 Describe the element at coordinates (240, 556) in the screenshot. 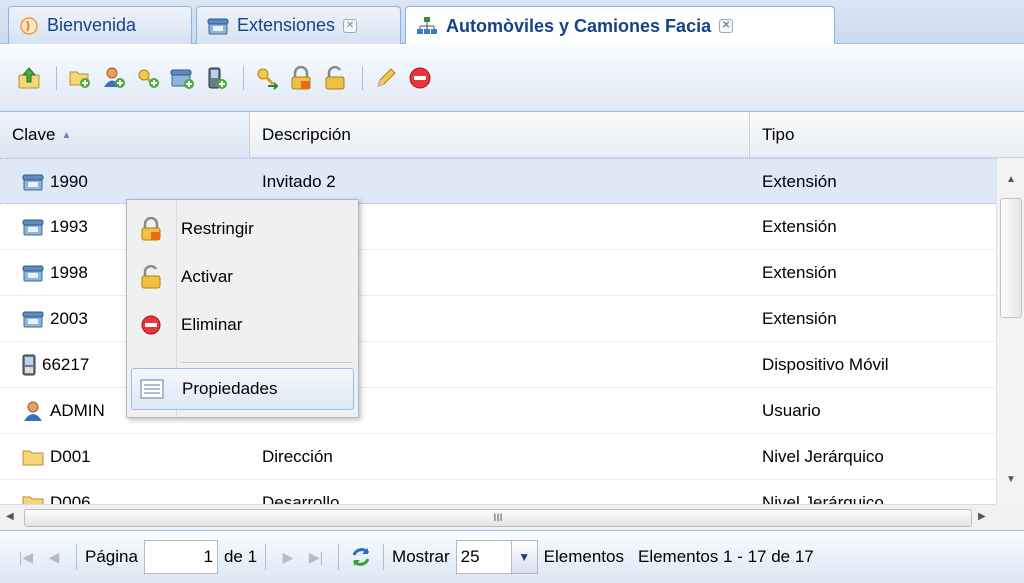

I see `page-count-label: de 1` at that location.